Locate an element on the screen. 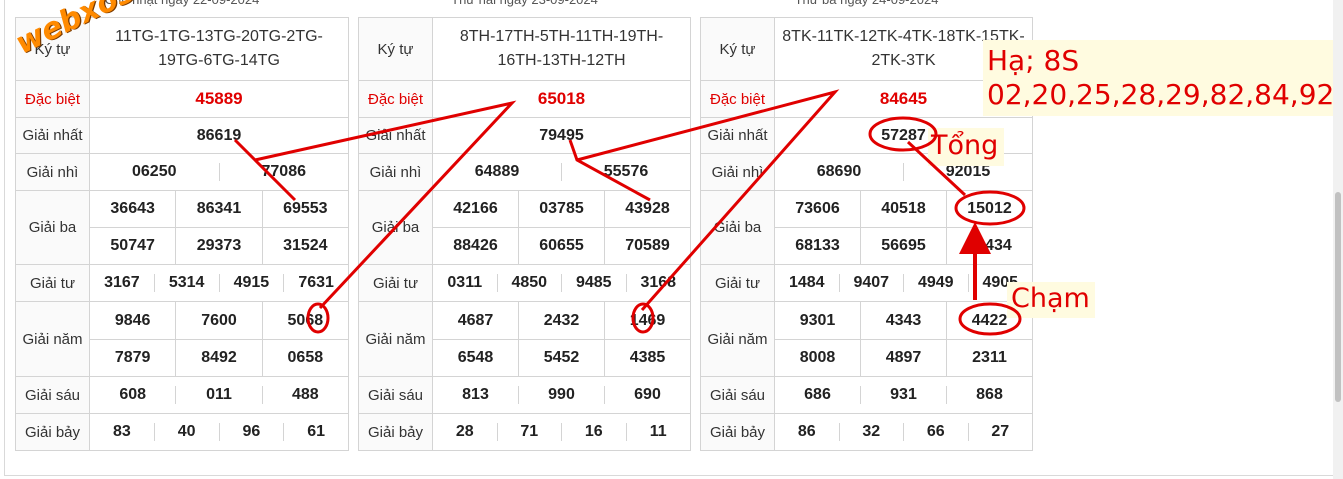  giai-ba-value: 36643 is located at coordinates (132, 208).